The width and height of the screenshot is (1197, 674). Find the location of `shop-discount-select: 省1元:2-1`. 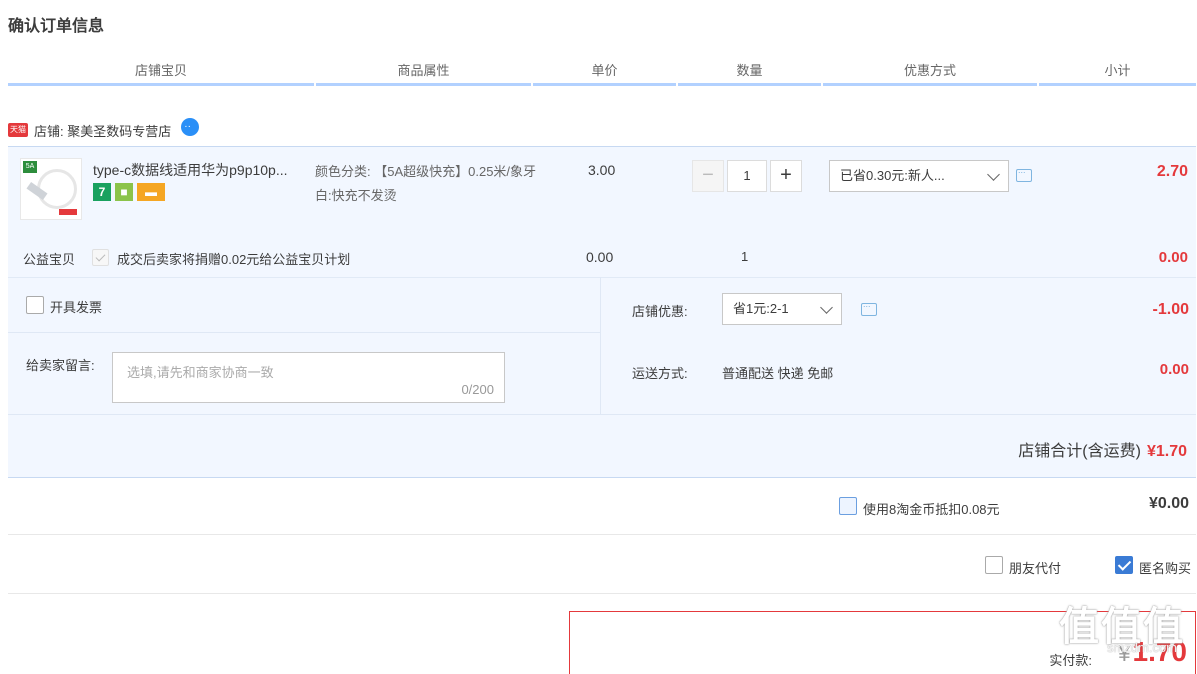

shop-discount-select: 省1元:2-1 is located at coordinates (782, 309).